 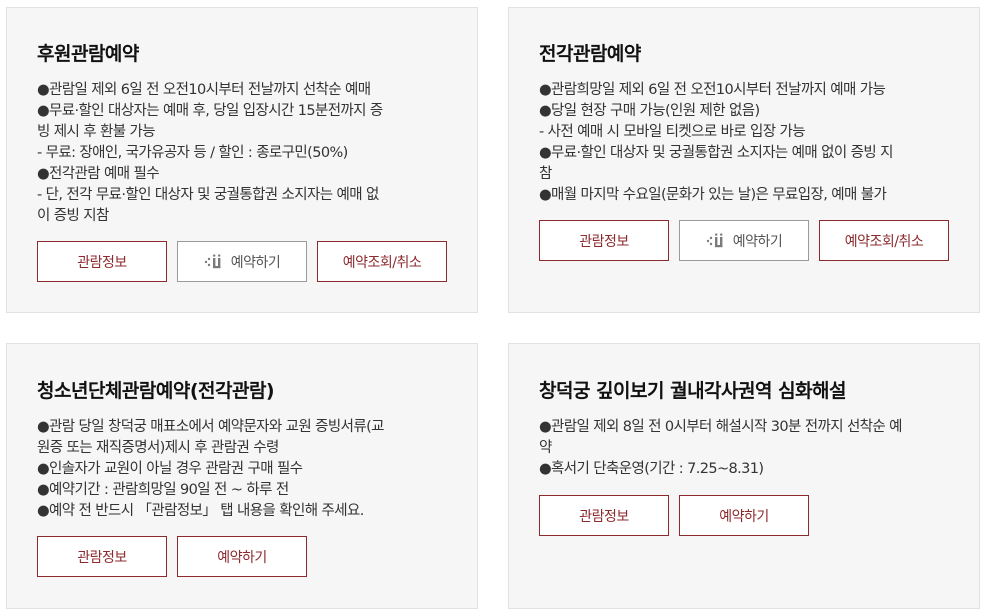 I want to click on desc-line: 빙 제시 후 환불 가능, so click(x=96, y=132).